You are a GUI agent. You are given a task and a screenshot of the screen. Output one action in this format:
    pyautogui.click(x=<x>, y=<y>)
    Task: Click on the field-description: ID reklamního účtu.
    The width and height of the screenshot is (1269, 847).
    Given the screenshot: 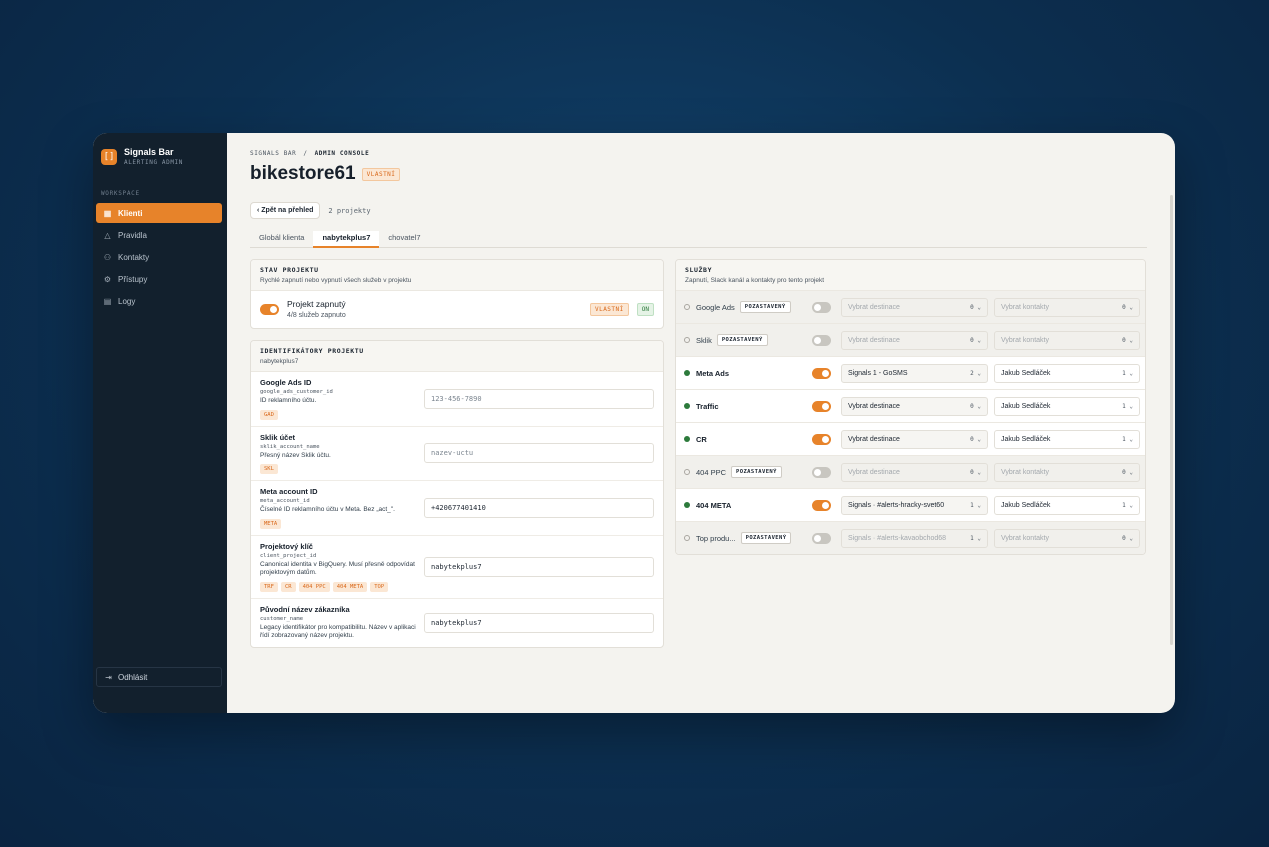 What is the action you would take?
    pyautogui.click(x=288, y=400)
    